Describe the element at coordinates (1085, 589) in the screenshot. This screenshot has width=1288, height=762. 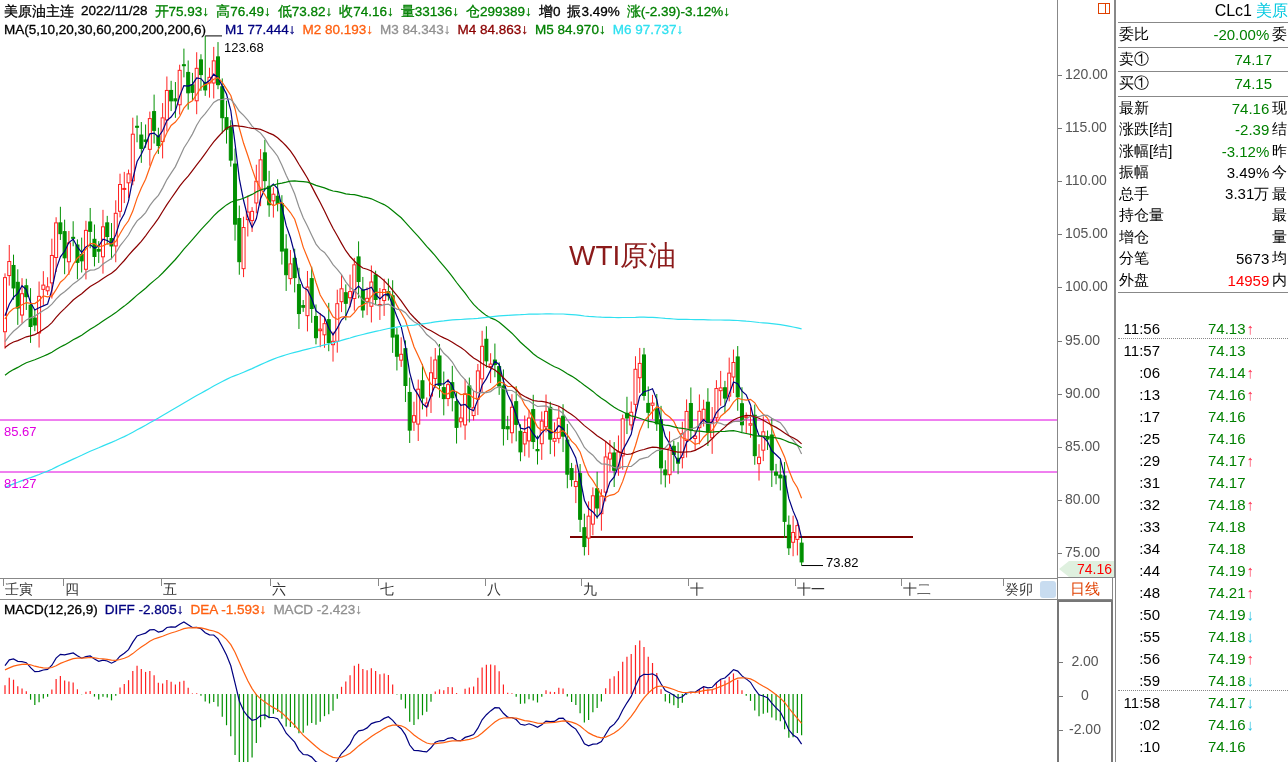
I see `period-button: 日线` at that location.